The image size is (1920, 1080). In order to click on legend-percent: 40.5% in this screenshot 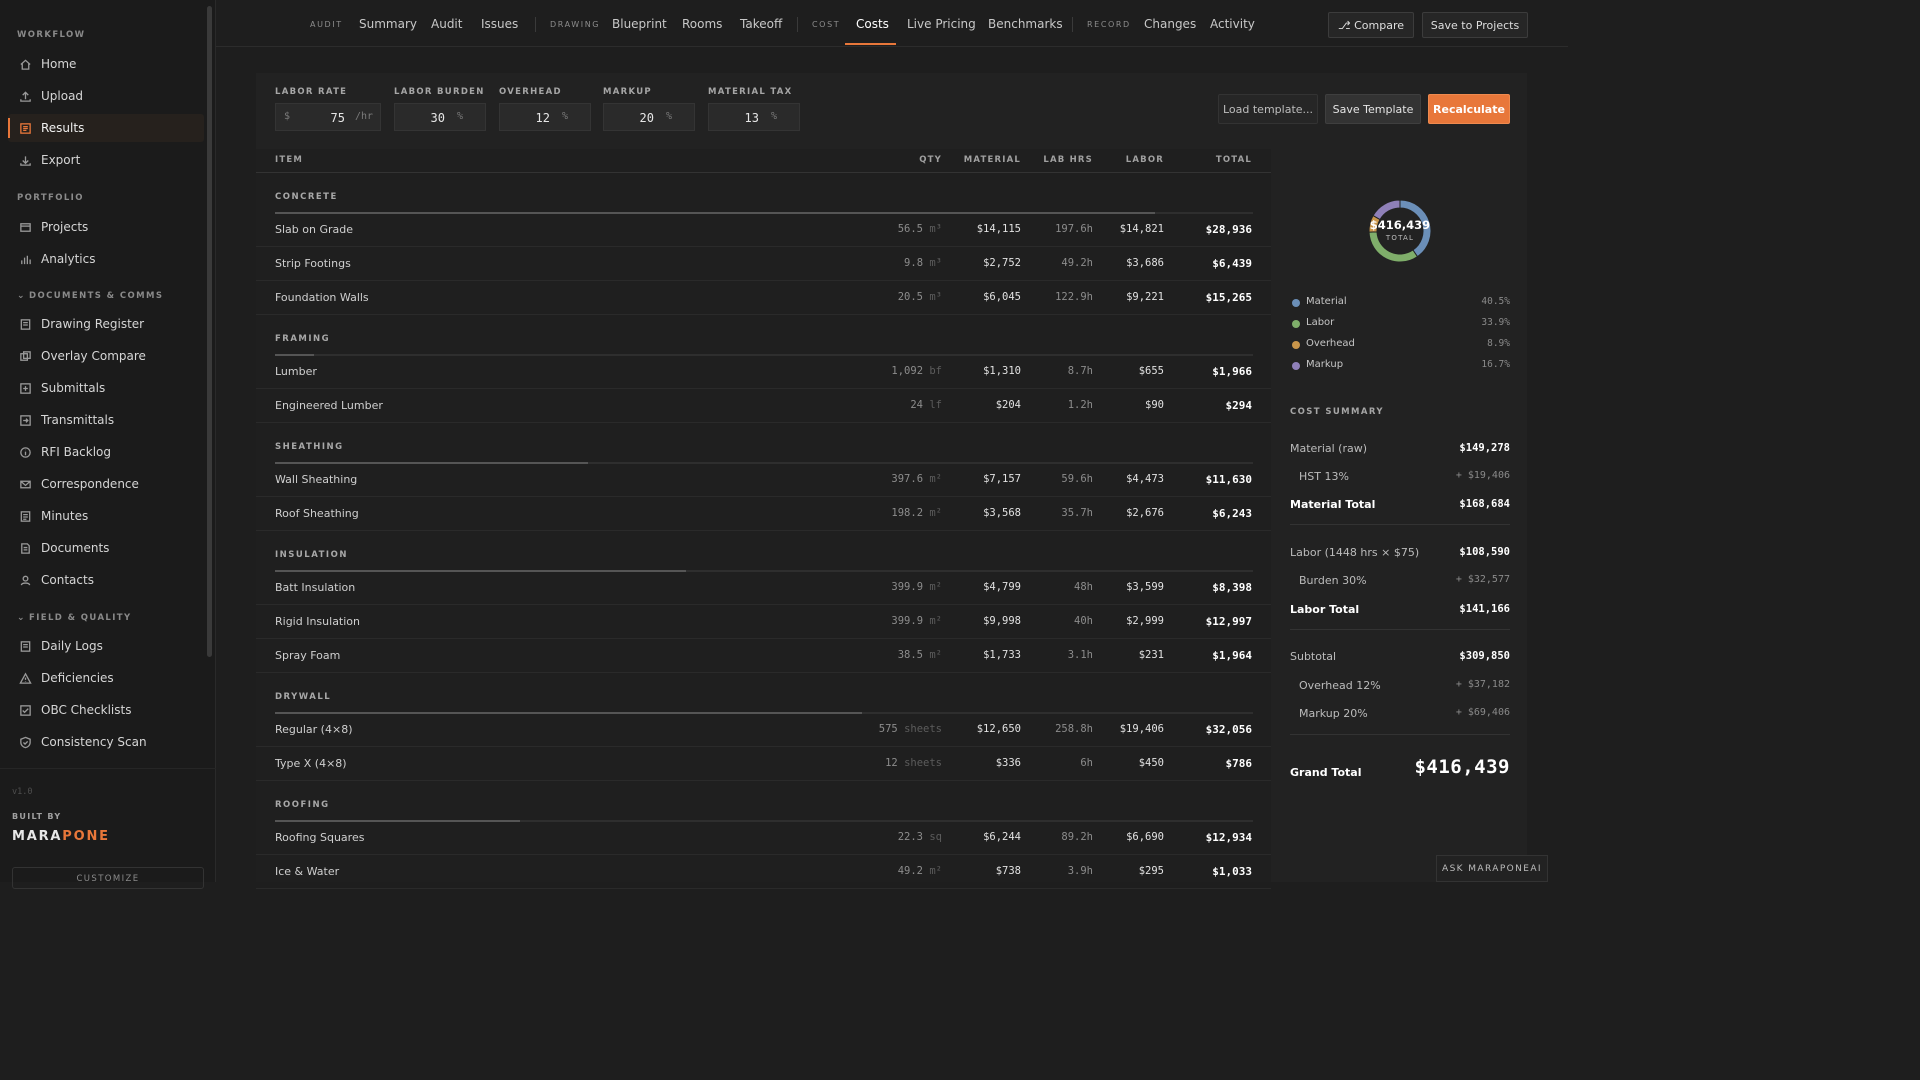, I will do `click(1495, 301)`.